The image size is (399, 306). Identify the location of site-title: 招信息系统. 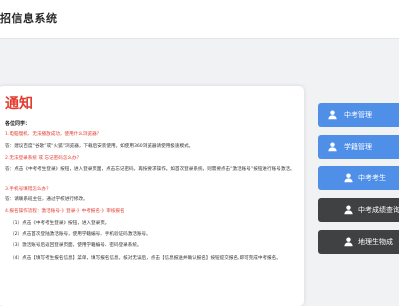
(29, 18).